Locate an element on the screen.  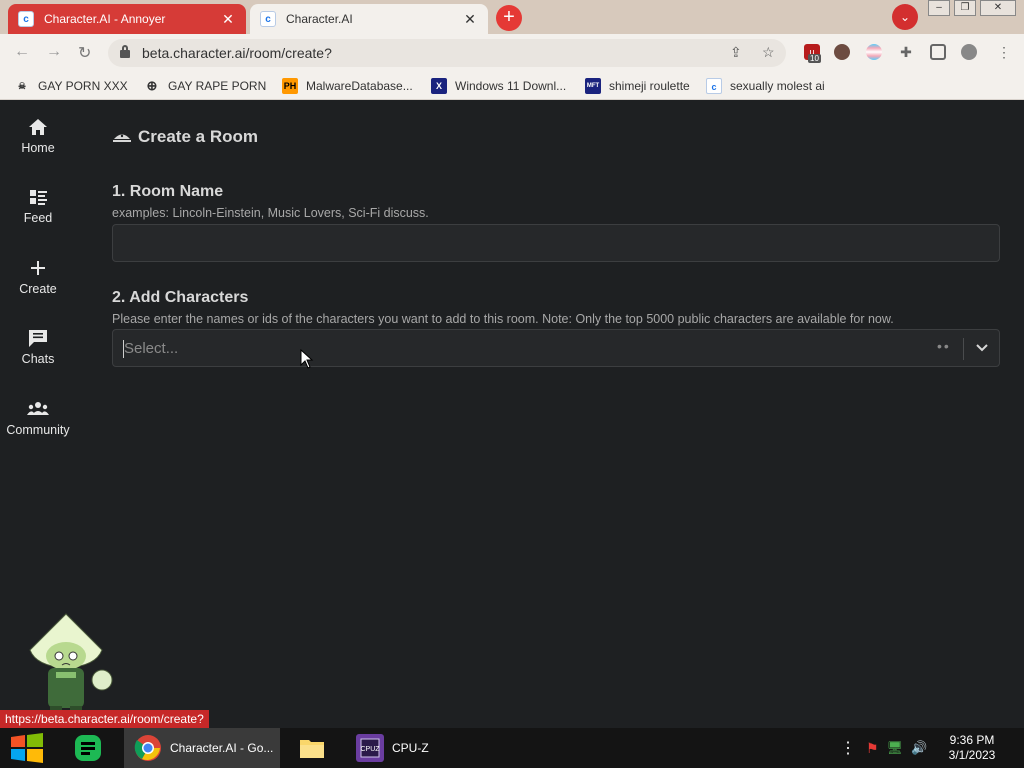
network-icon: 🖥 is located at coordinates (895, 748).